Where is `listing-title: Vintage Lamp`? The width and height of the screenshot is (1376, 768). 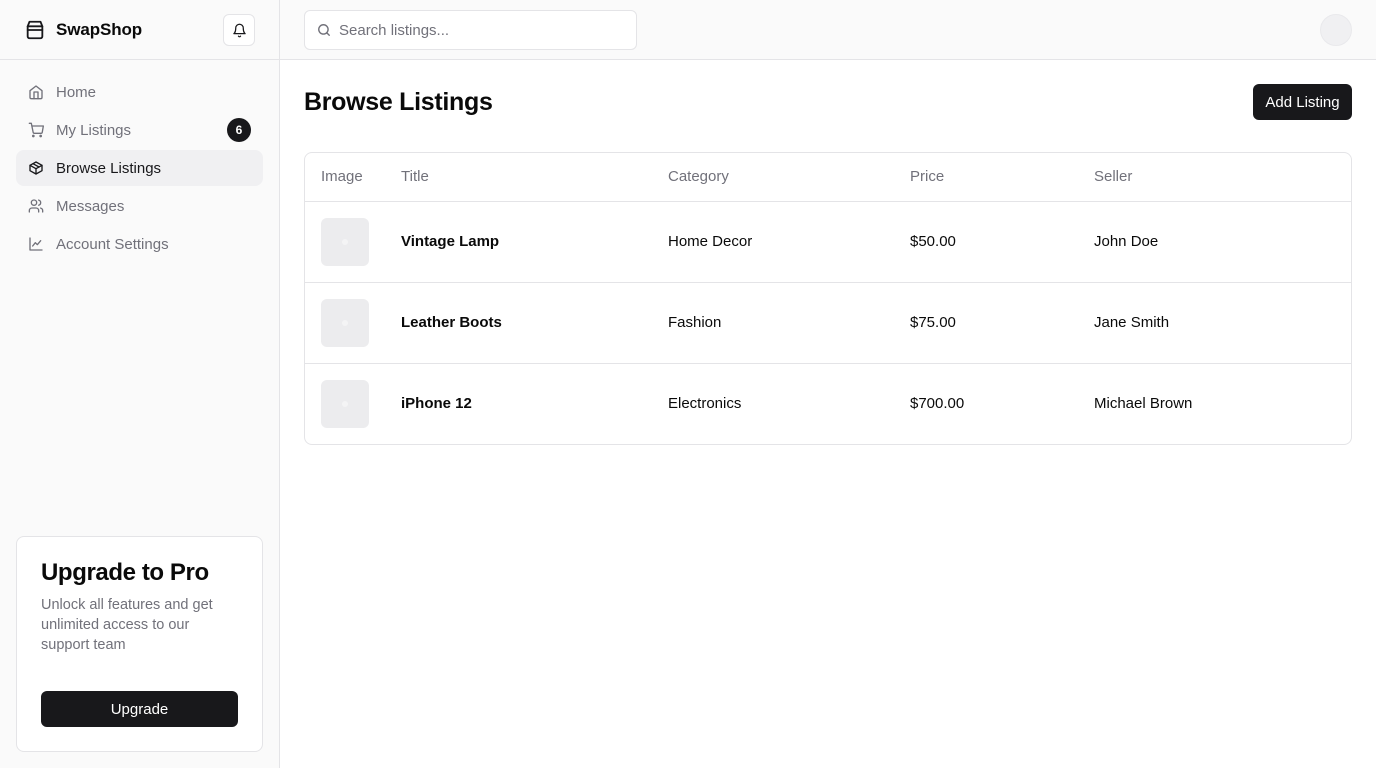
listing-title: Vintage Lamp is located at coordinates (518, 242).